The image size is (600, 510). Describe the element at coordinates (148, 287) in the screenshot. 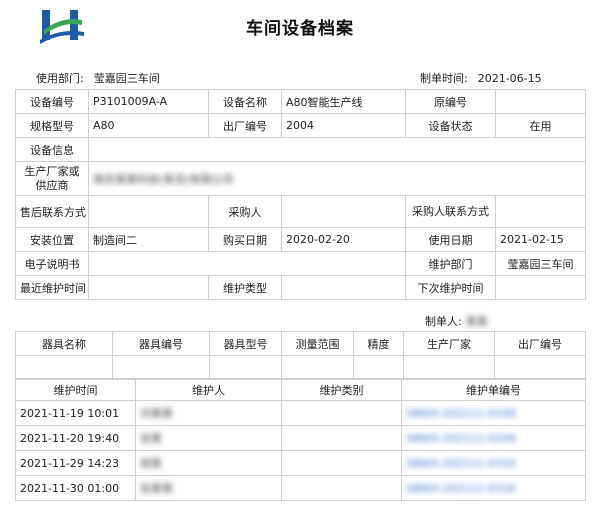

I see `last-maintenance-value` at that location.